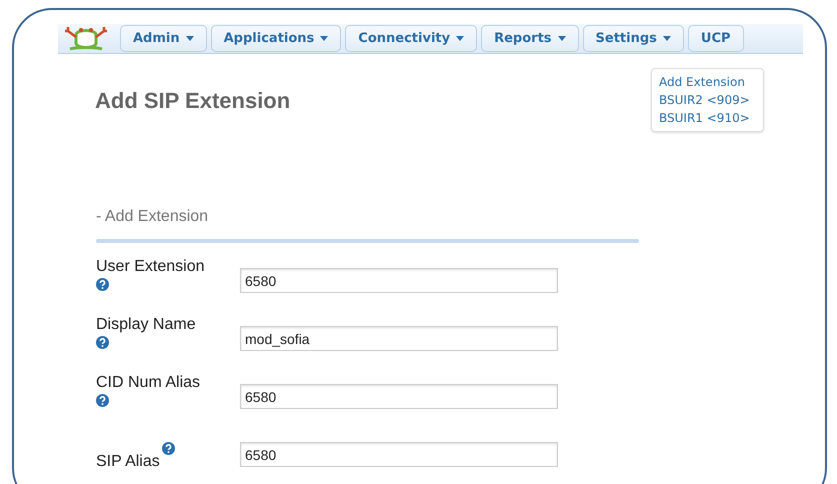 The image size is (837, 484). What do you see at coordinates (530, 38) in the screenshot?
I see `nav-menu: Reports` at bounding box center [530, 38].